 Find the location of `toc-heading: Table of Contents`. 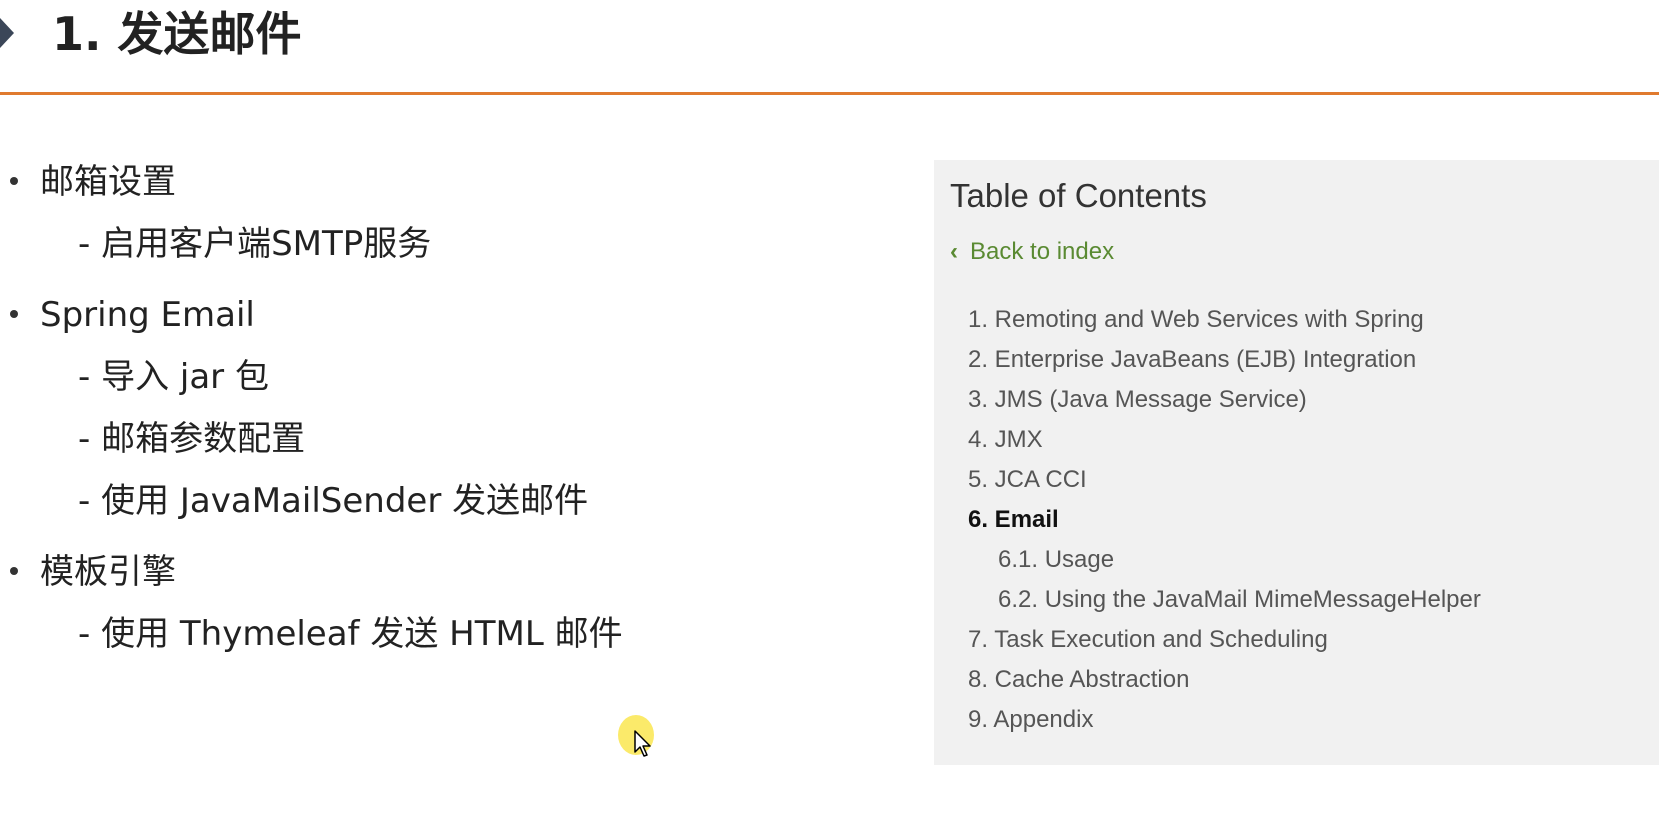

toc-heading: Table of Contents is located at coordinates (1078, 195).